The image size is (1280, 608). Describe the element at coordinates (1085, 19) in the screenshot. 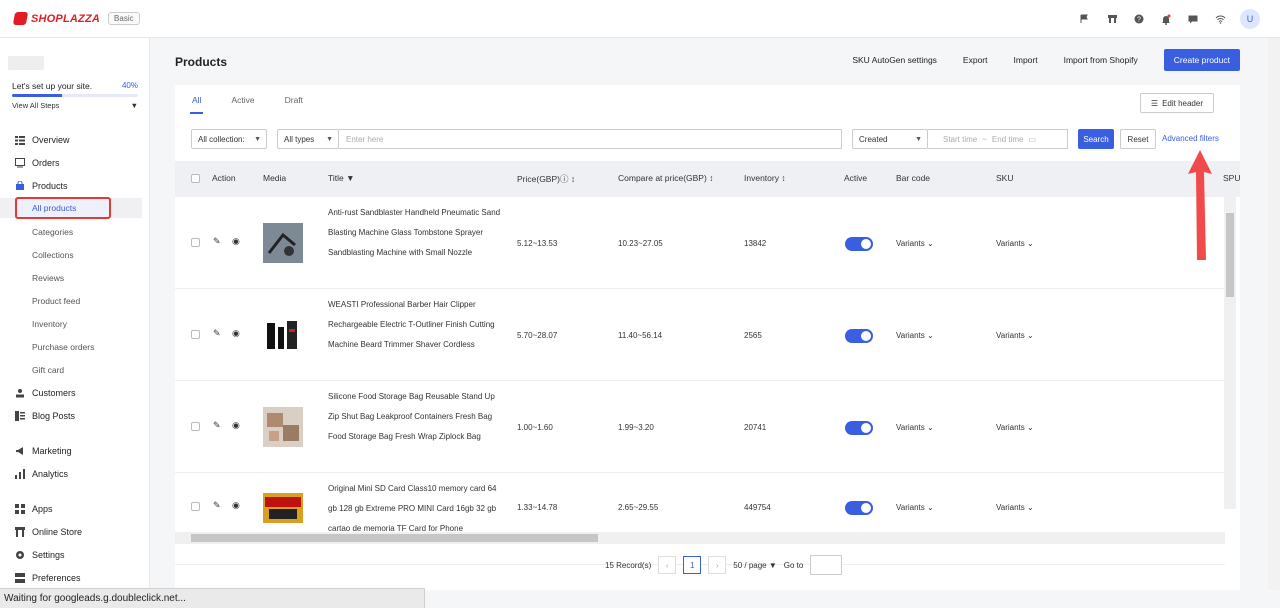

I see `flag-icon` at that location.